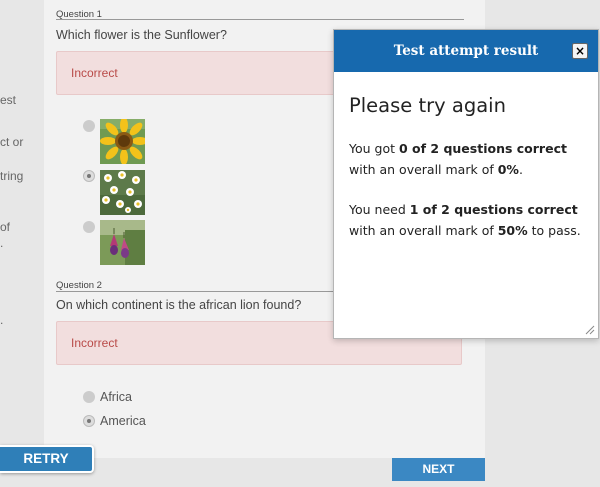 Image resolution: width=600 pixels, height=487 pixels. Describe the element at coordinates (12, 176) in the screenshot. I see `left-text-fragment: tring` at that location.